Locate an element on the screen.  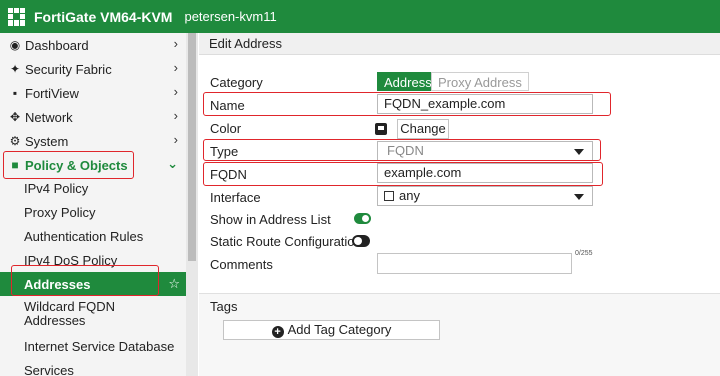
sidebar-item-label: Policy & Objects is located at coordinates (76, 165).